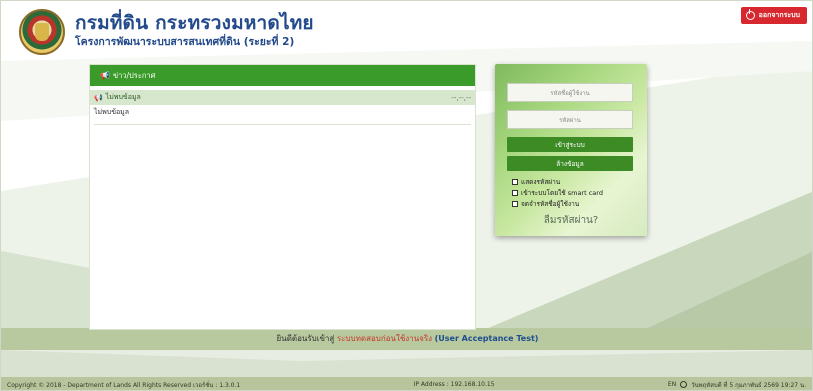 Image resolution: width=813 pixels, height=391 pixels. What do you see at coordinates (570, 163) in the screenshot?
I see `clear-button: ล้างข้อมูล` at bounding box center [570, 163].